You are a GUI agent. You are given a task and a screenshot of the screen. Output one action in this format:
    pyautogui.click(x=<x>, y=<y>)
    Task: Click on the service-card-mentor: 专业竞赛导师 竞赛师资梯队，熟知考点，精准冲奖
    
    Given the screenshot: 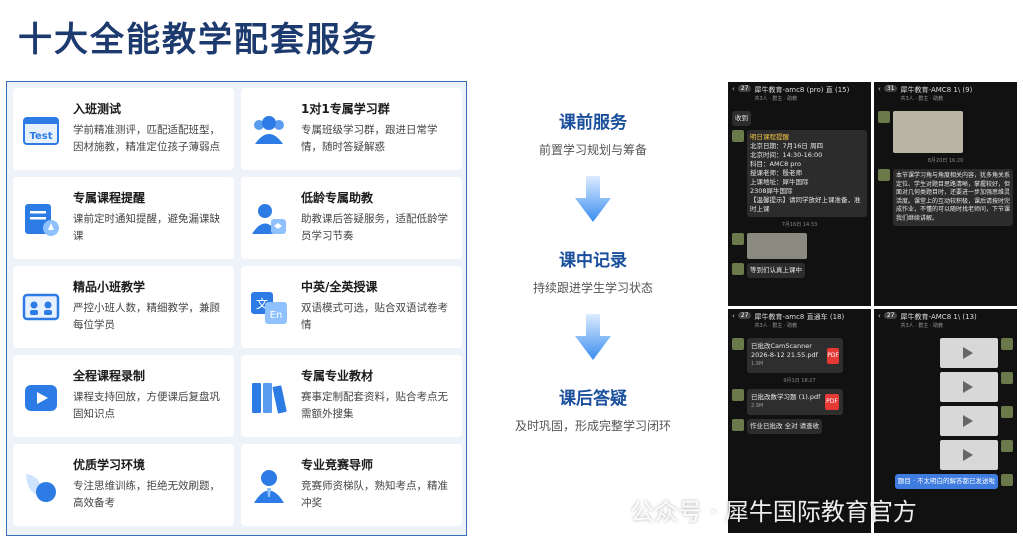 What is the action you would take?
    pyautogui.click(x=351, y=485)
    